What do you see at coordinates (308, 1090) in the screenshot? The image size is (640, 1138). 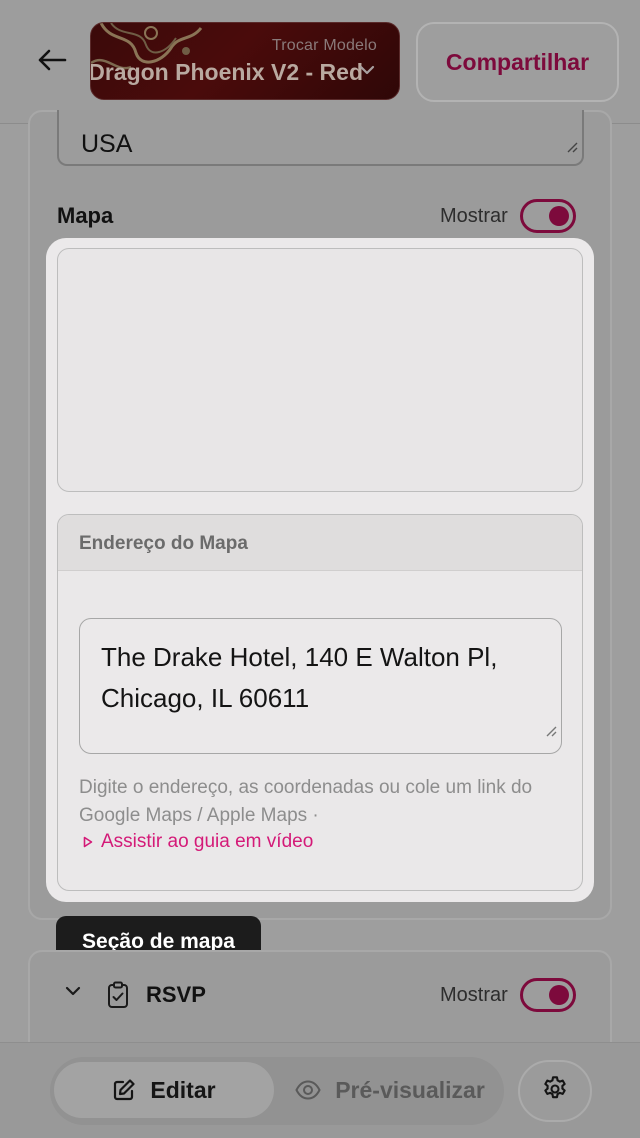 I see `eye-icon` at bounding box center [308, 1090].